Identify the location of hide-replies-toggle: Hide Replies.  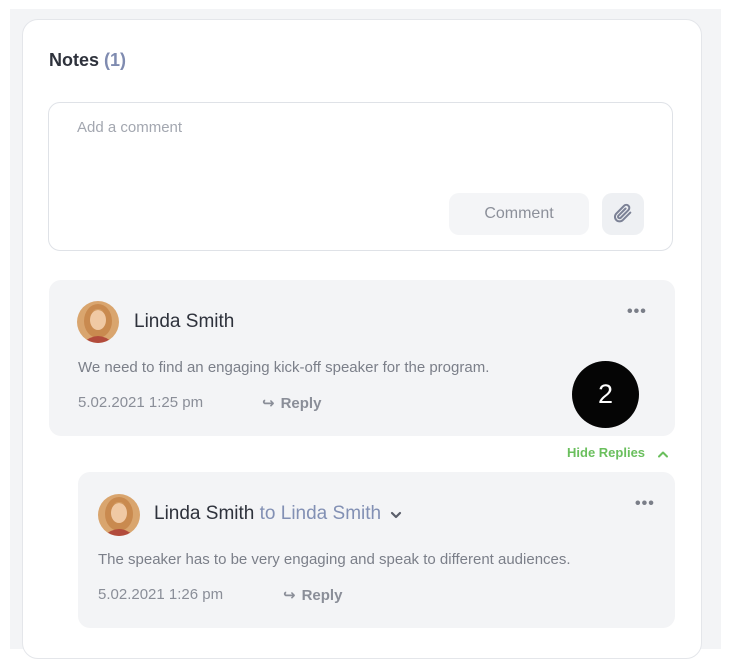
(618, 453).